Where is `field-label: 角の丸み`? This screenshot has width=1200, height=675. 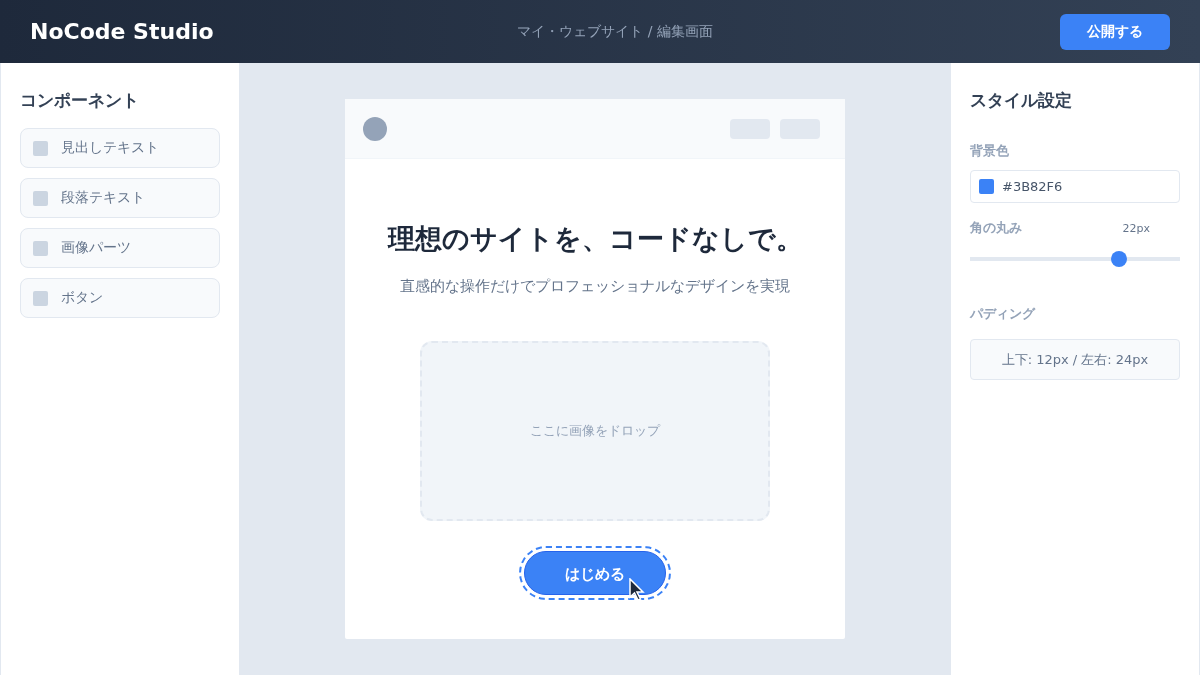
field-label: 角の丸み is located at coordinates (996, 228).